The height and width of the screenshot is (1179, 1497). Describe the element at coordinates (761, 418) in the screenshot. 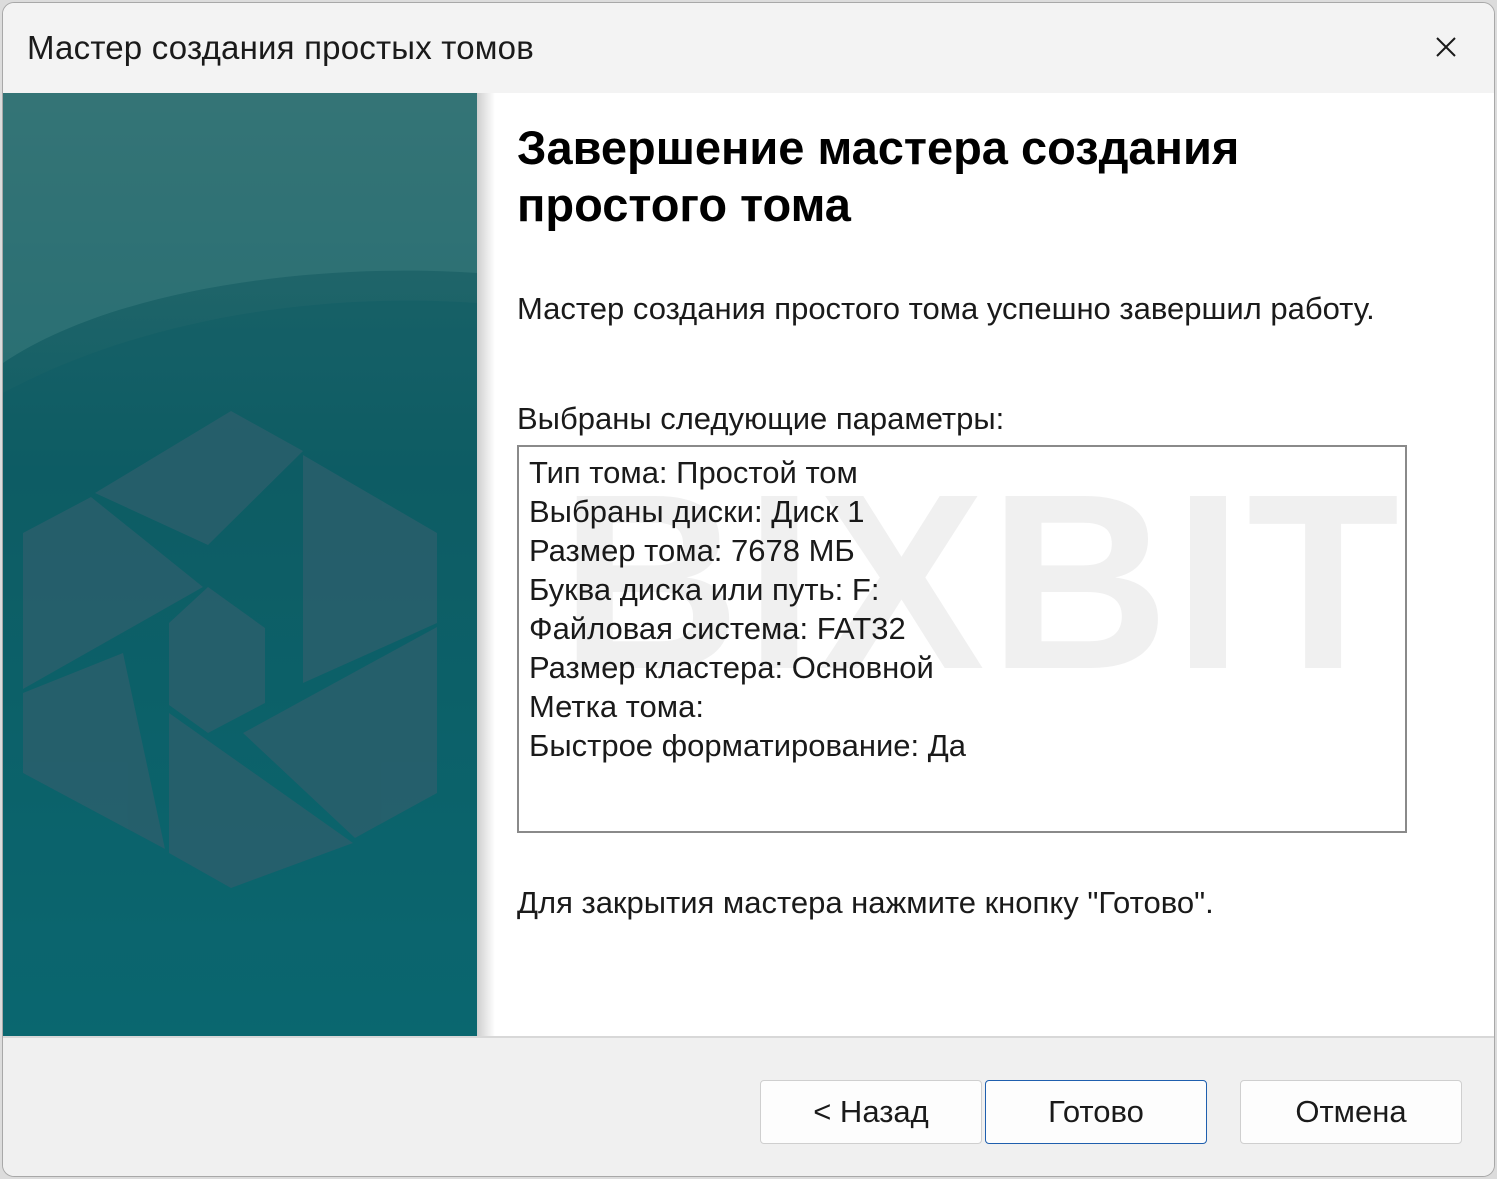

I see `params-label: Выбраны следующие параметры:` at that location.